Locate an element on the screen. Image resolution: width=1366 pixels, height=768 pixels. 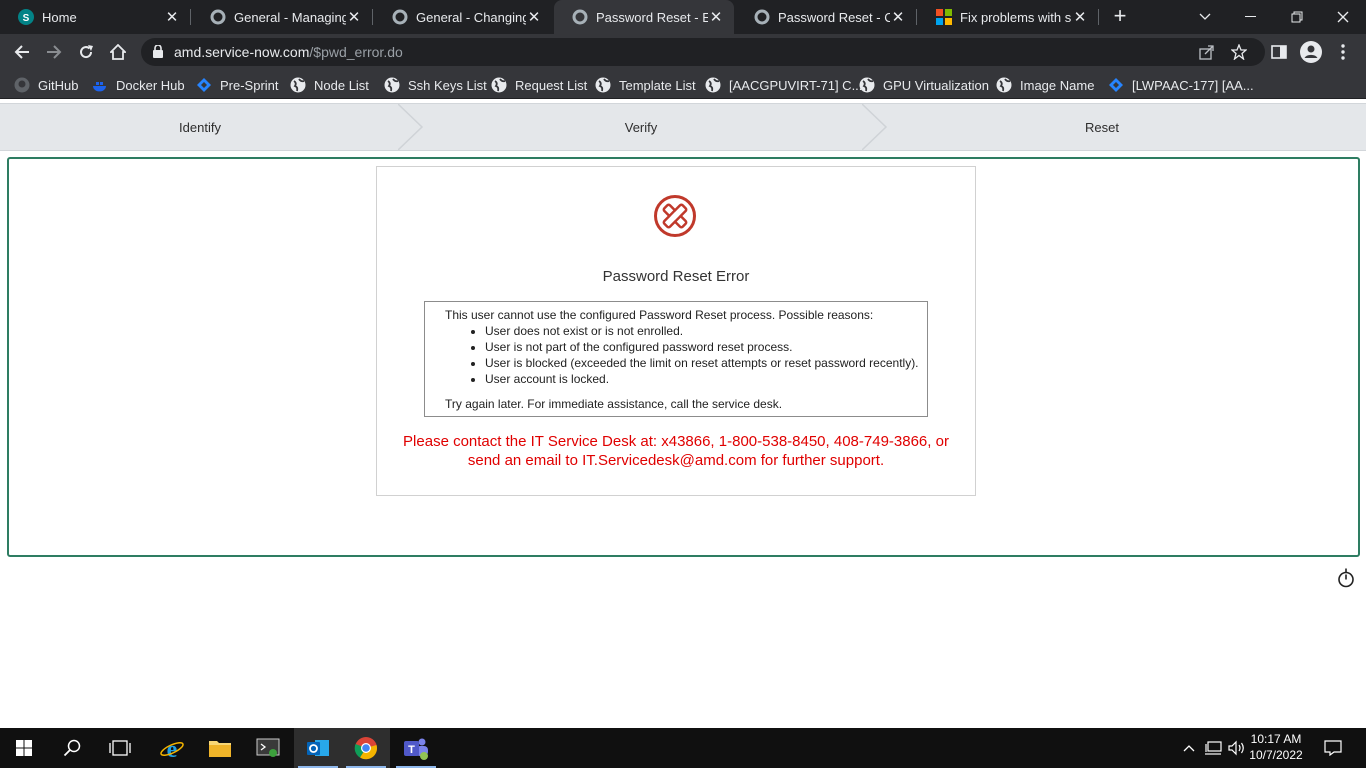
taskbar-file-explorer is located at coordinates (220, 748).